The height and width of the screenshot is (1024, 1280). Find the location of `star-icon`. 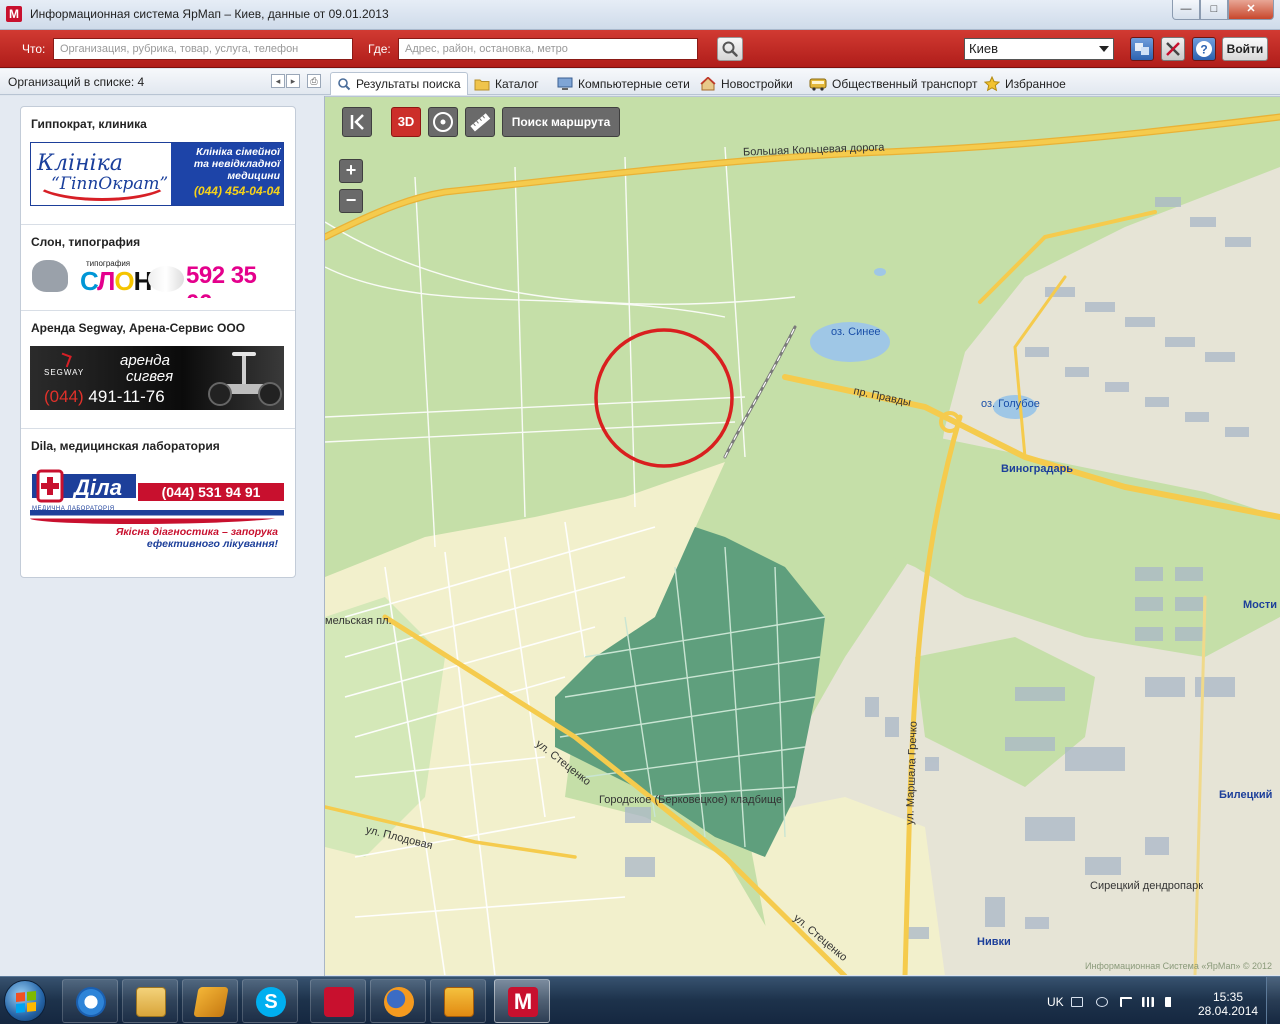

star-icon is located at coordinates (992, 83).